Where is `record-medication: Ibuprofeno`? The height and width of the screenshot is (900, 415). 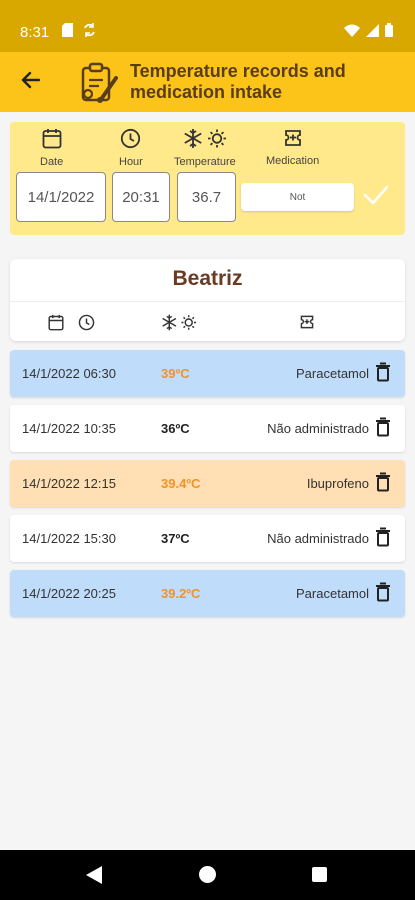
record-medication: Ibuprofeno is located at coordinates (337, 483).